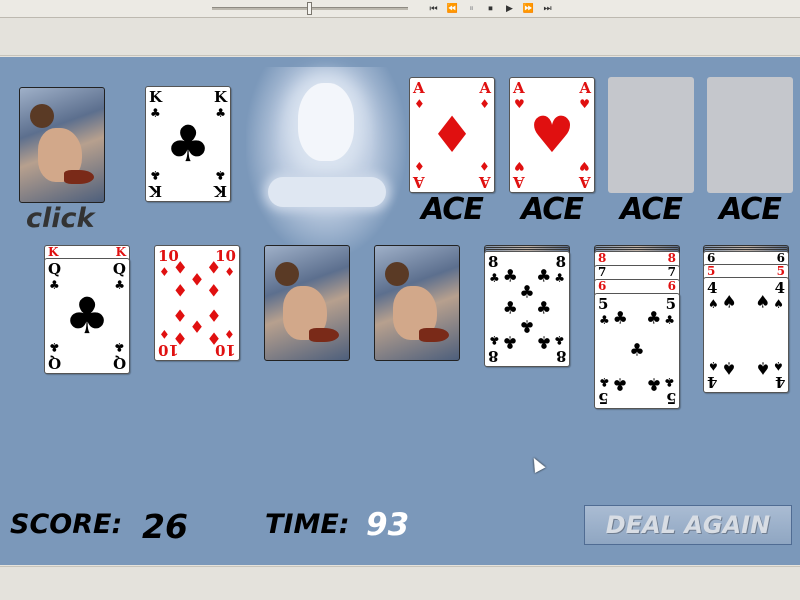  Describe the element at coordinates (309, 8) in the screenshot. I see `seek-slider-thumb` at that location.